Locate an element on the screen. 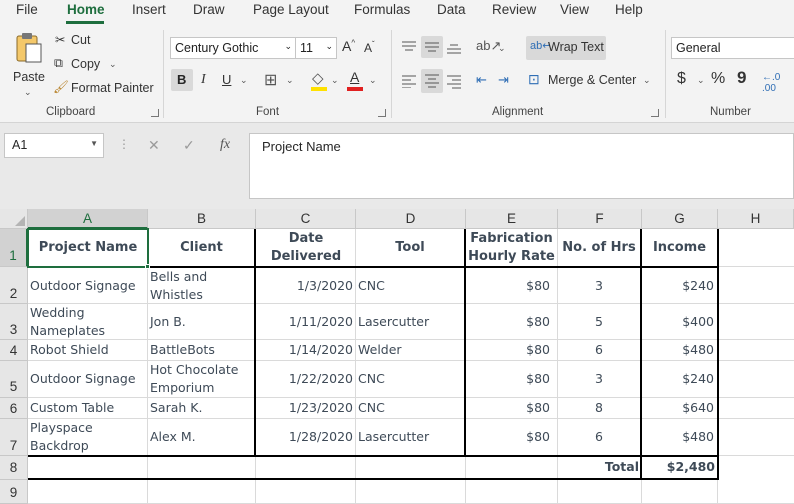 Image resolution: width=794 pixels, height=504 pixels. row-header-4: 4 is located at coordinates (14, 350).